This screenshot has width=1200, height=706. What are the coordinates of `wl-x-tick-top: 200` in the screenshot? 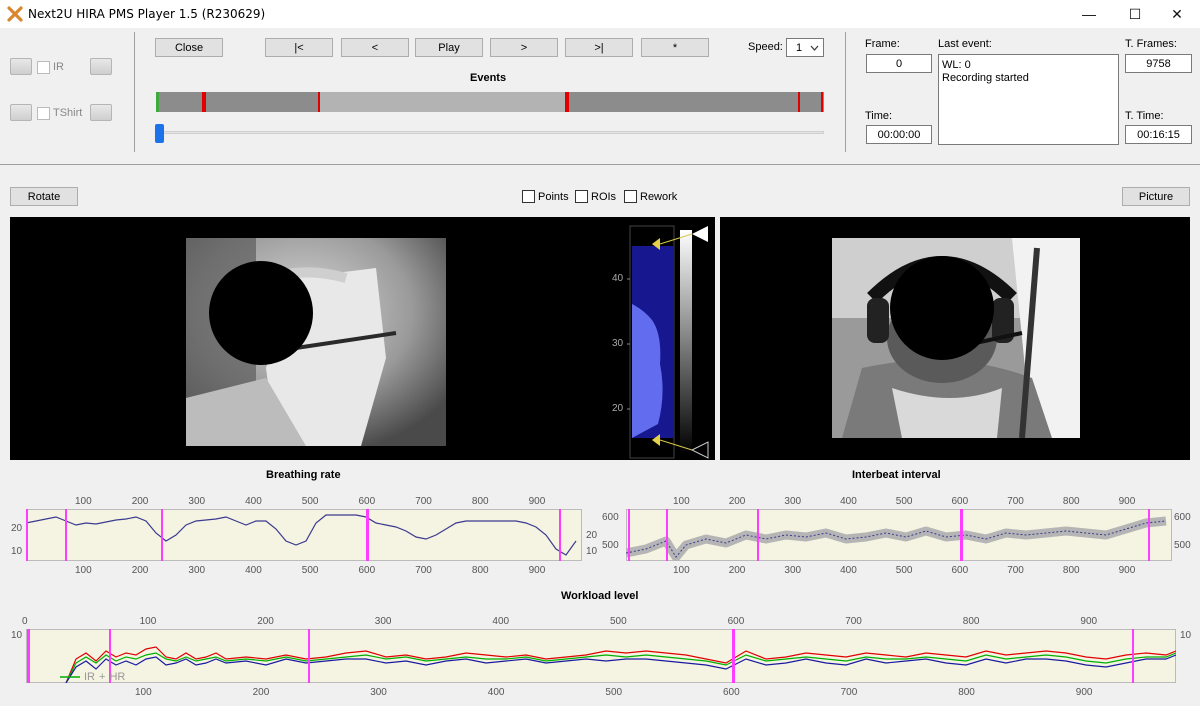 It's located at (265, 621).